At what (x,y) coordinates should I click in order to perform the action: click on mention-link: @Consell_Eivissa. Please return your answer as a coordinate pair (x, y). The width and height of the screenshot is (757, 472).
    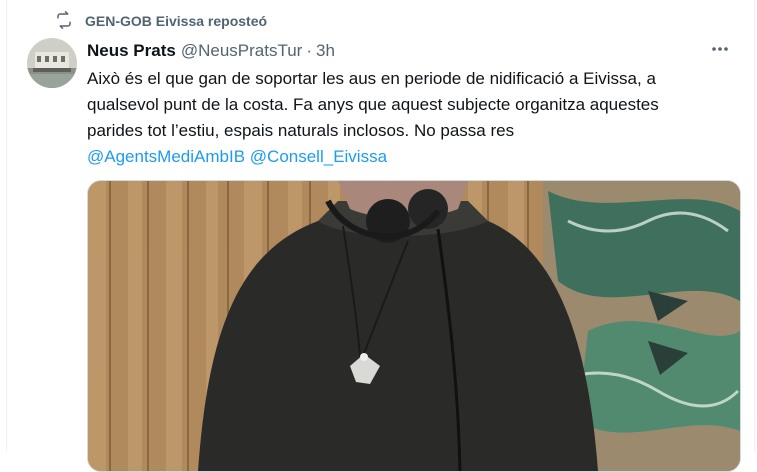
    Looking at the image, I should click on (318, 156).